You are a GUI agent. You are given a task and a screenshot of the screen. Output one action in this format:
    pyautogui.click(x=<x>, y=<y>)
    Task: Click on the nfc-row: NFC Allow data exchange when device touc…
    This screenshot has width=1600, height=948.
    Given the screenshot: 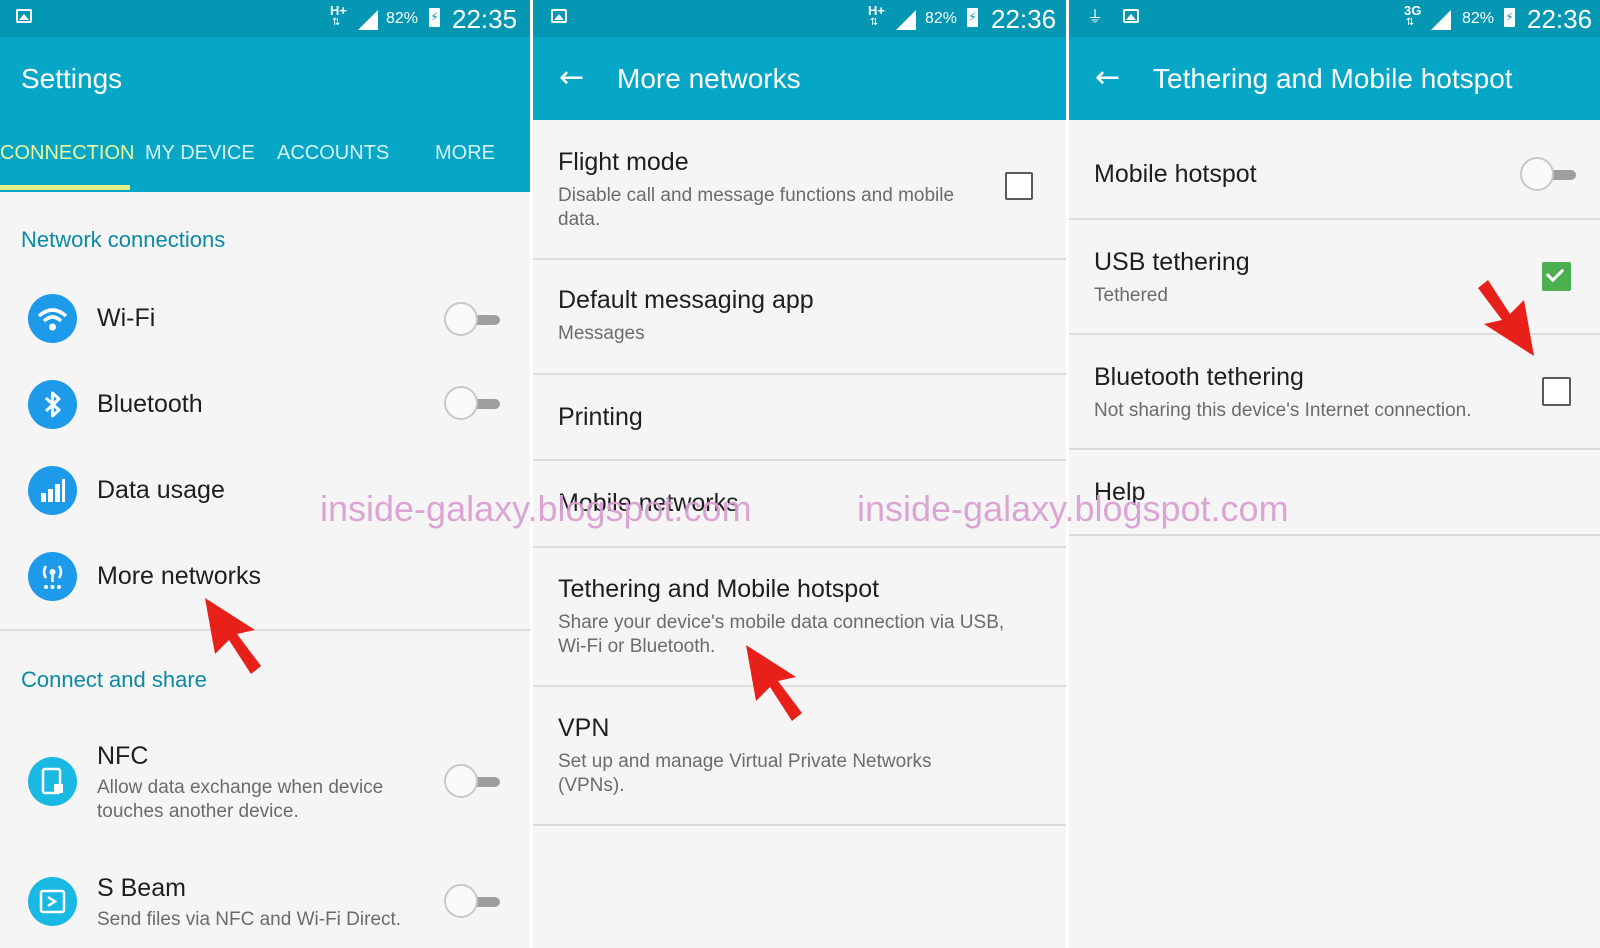 What is the action you would take?
    pyautogui.click(x=265, y=780)
    